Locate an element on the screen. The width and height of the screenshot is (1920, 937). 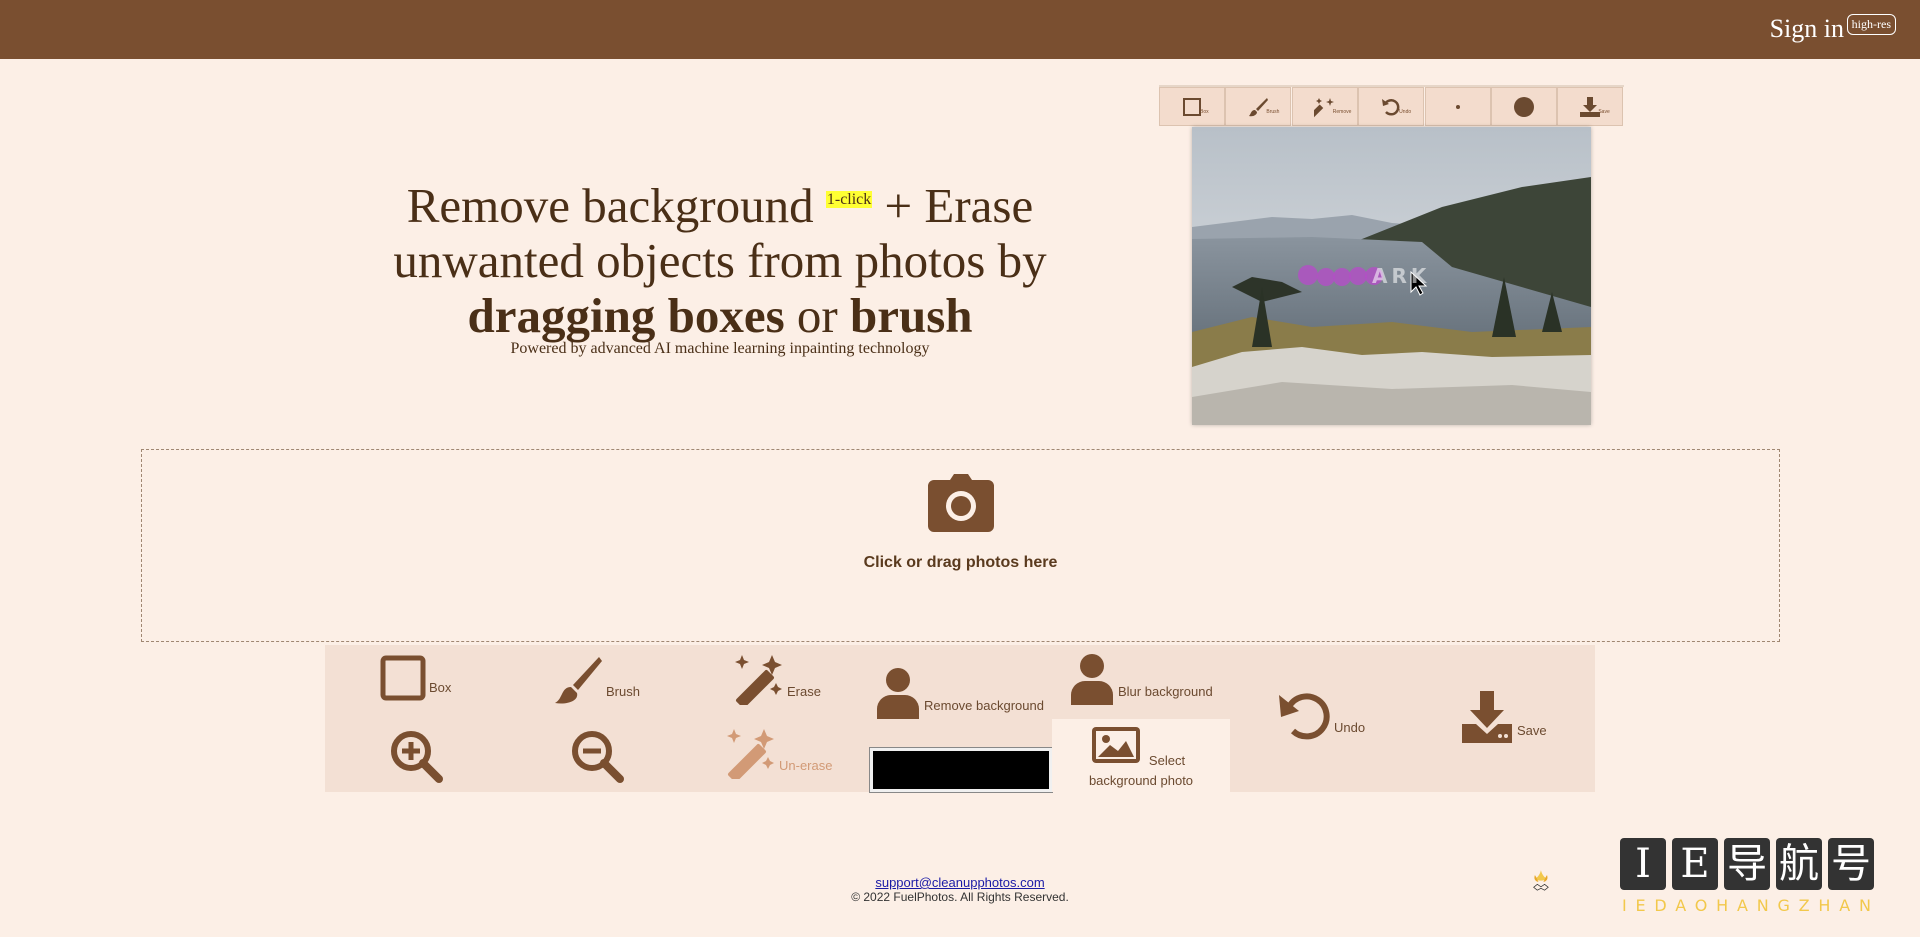
background-color-picker is located at coordinates (961, 770).